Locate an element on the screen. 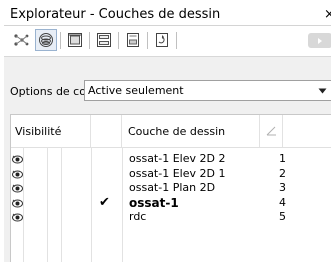  table-header: Visibilité Couche de dessin is located at coordinates (171, 131).